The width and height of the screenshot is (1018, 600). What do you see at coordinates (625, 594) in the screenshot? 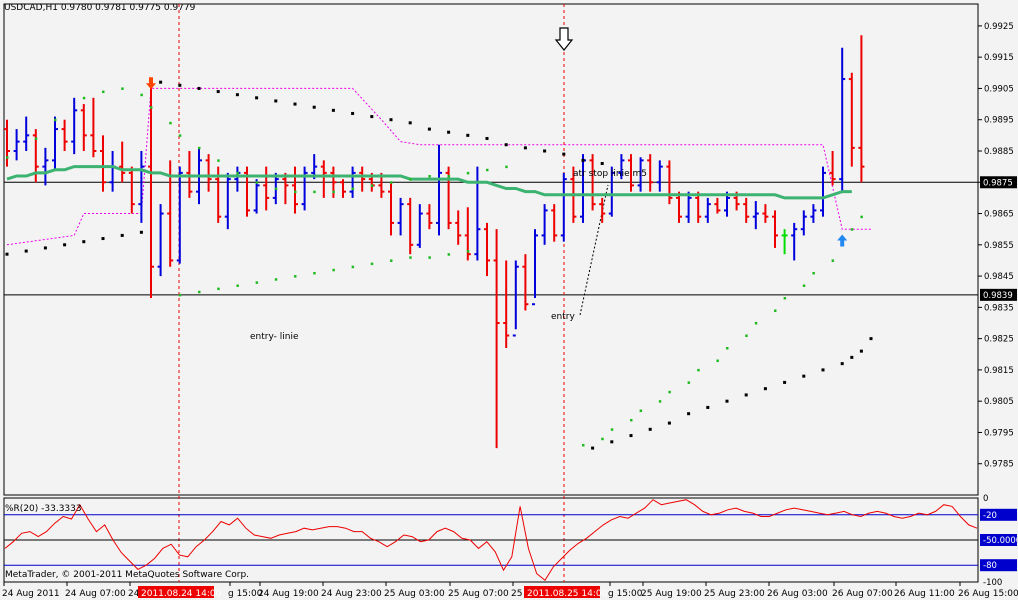
I see `time-axis-label: g 15:00` at bounding box center [625, 594].